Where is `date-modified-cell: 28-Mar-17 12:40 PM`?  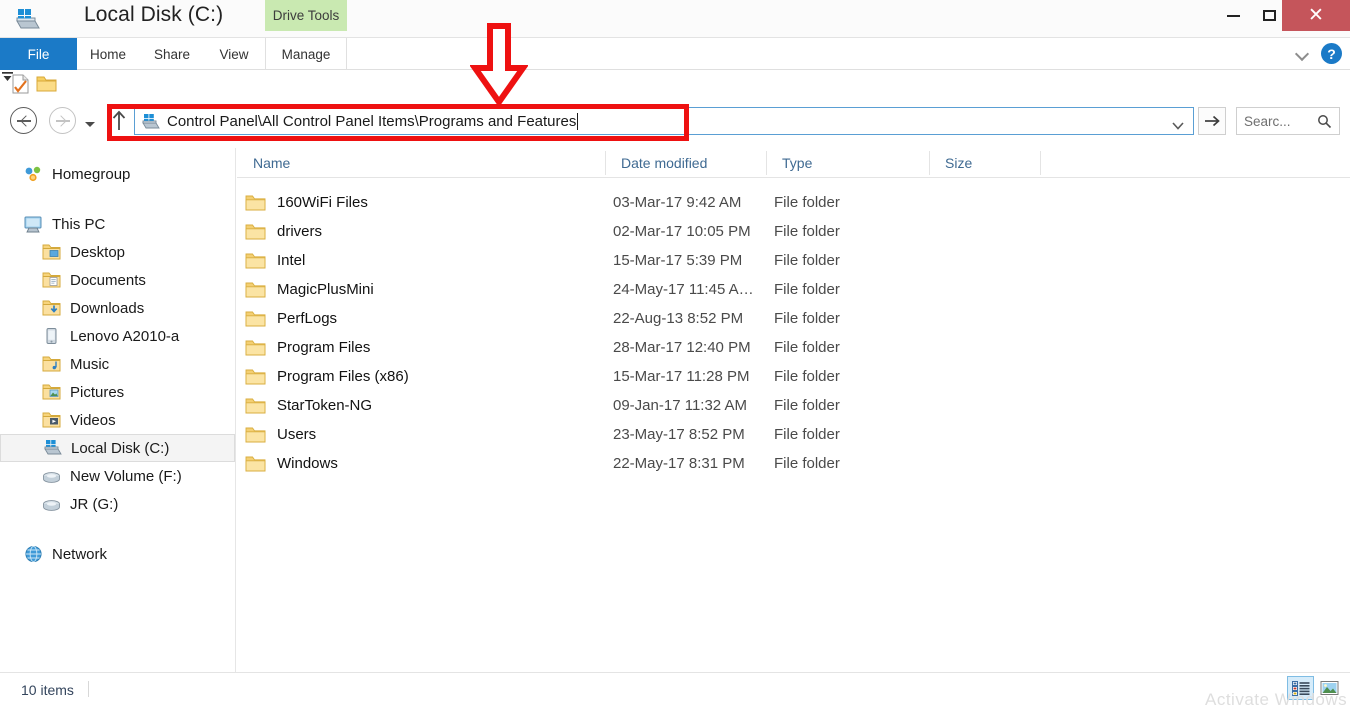
date-modified-cell: 28-Mar-17 12:40 PM is located at coordinates (682, 347).